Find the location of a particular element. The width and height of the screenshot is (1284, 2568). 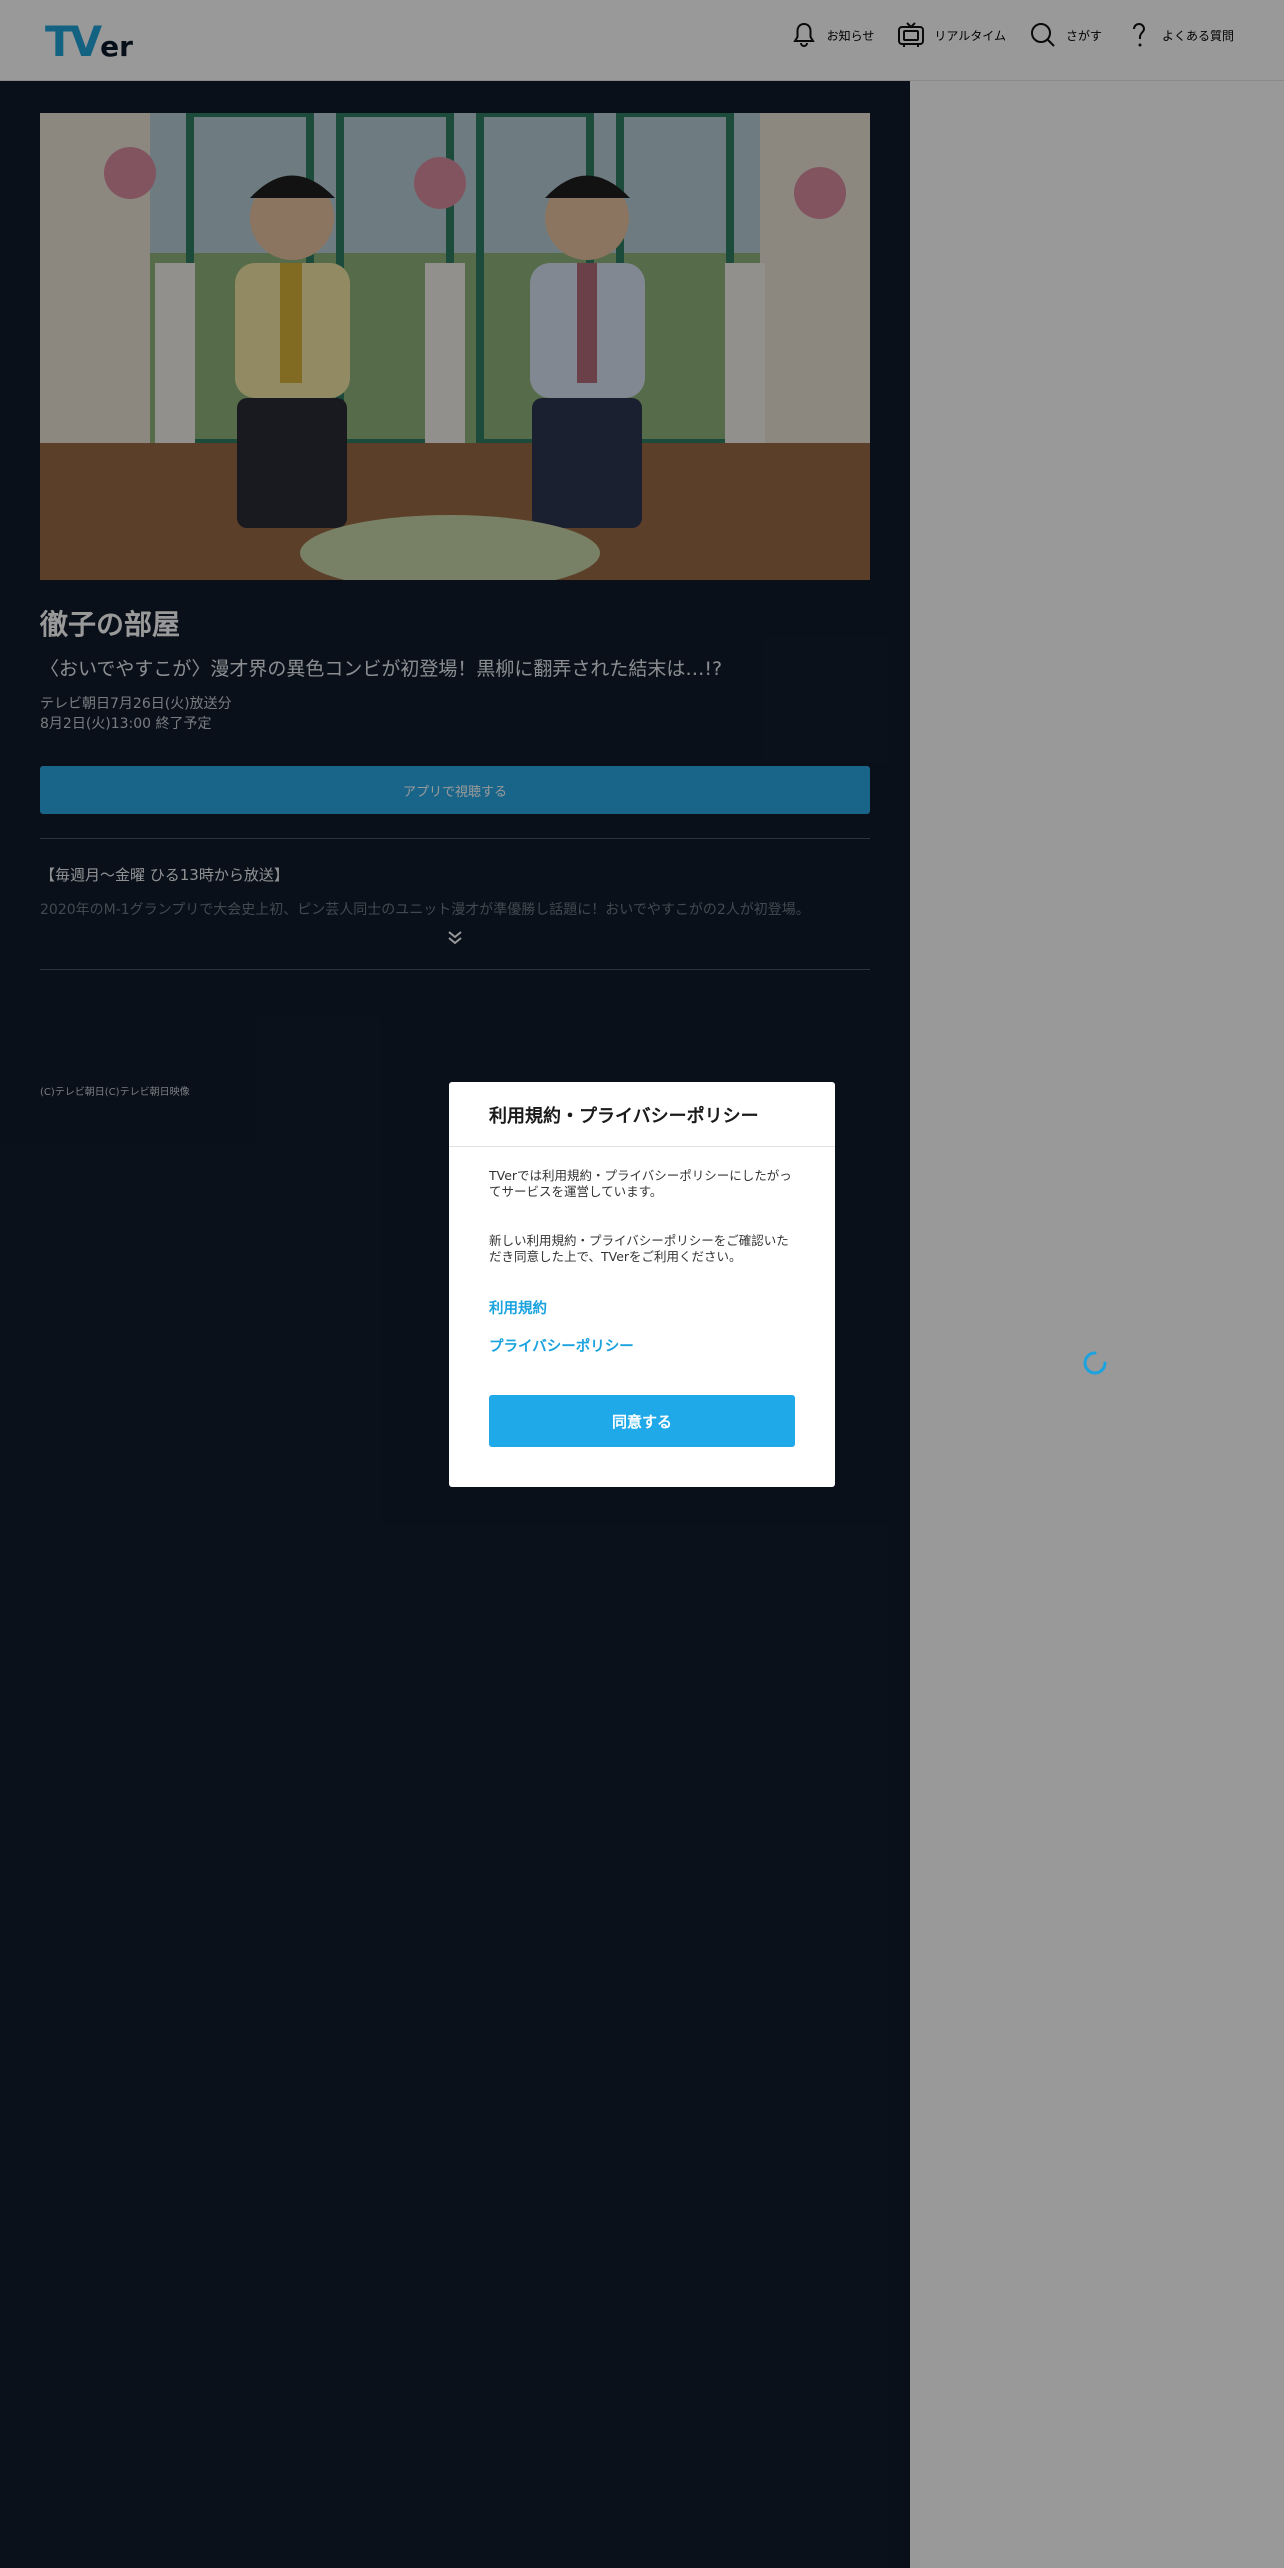

modal-paragraph-1: TVerでは利用規約・プライバシーポリシーにしたがってサービスを運営しています。 is located at coordinates (640, 1183).